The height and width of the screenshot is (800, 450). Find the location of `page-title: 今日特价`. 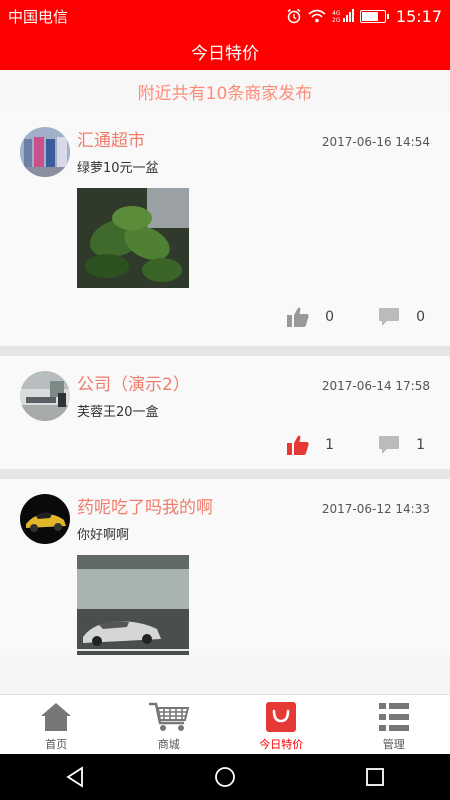

page-title: 今日特价 is located at coordinates (225, 53).